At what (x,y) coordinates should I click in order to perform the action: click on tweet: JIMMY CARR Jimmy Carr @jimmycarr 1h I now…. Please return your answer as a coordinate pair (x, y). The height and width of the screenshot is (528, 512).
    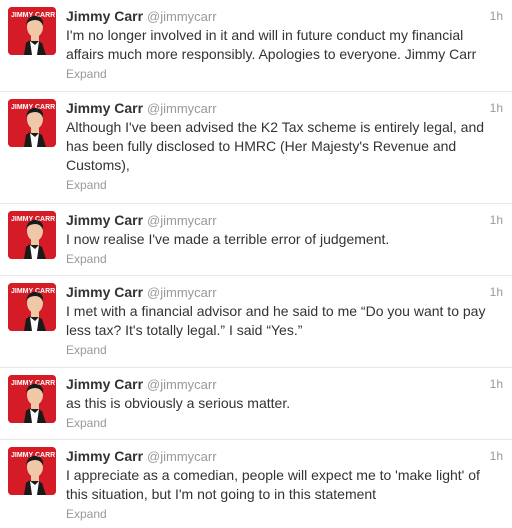
    Looking at the image, I should click on (256, 240).